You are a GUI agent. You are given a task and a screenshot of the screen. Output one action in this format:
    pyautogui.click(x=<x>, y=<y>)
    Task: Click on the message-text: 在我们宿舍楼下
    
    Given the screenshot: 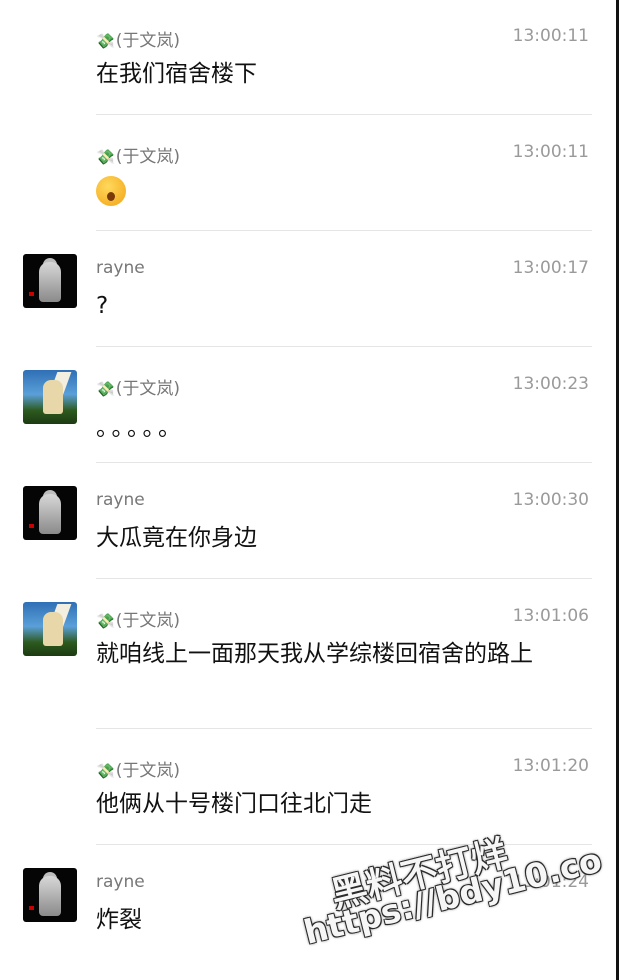 What is the action you would take?
    pyautogui.click(x=176, y=74)
    